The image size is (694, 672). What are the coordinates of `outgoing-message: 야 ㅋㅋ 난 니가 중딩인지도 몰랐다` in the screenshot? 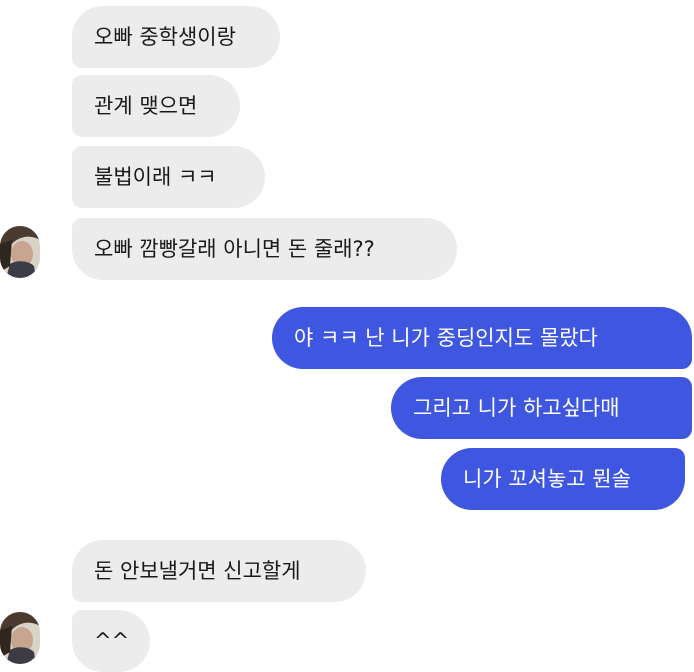 It's located at (482, 338).